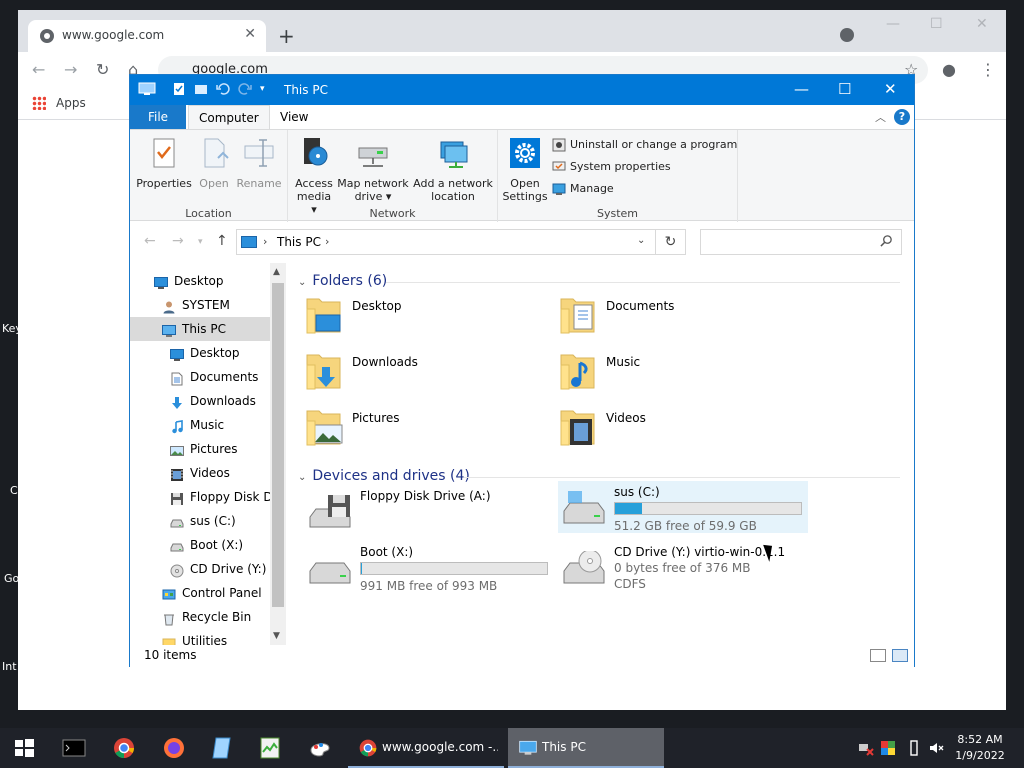  Describe the element at coordinates (299, 242) in the screenshot. I see `breadcrumb-this-pc: This PC` at that location.